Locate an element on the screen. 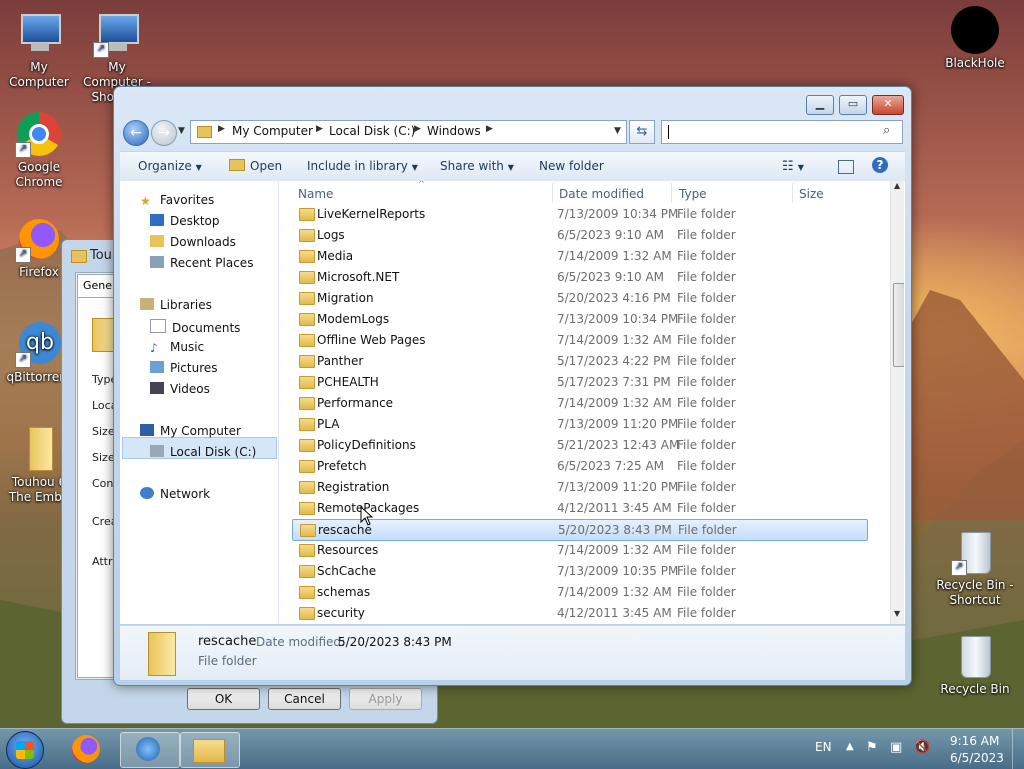 This screenshot has height=769, width=1024. scroll-up-icon: ▲ is located at coordinates (897, 185).